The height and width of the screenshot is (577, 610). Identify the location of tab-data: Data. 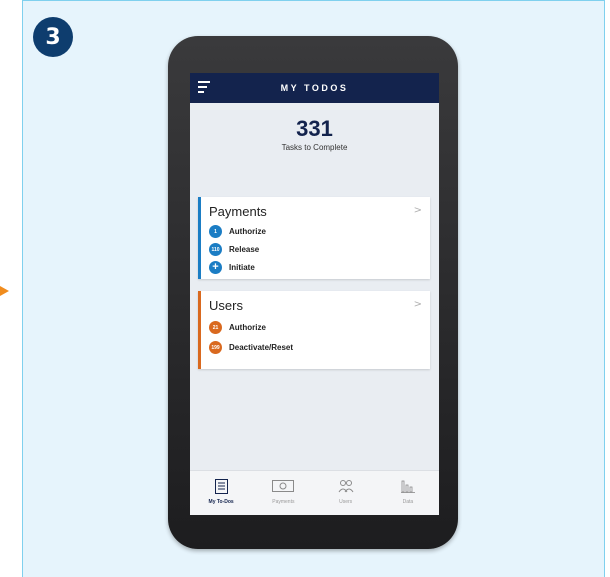
(408, 493).